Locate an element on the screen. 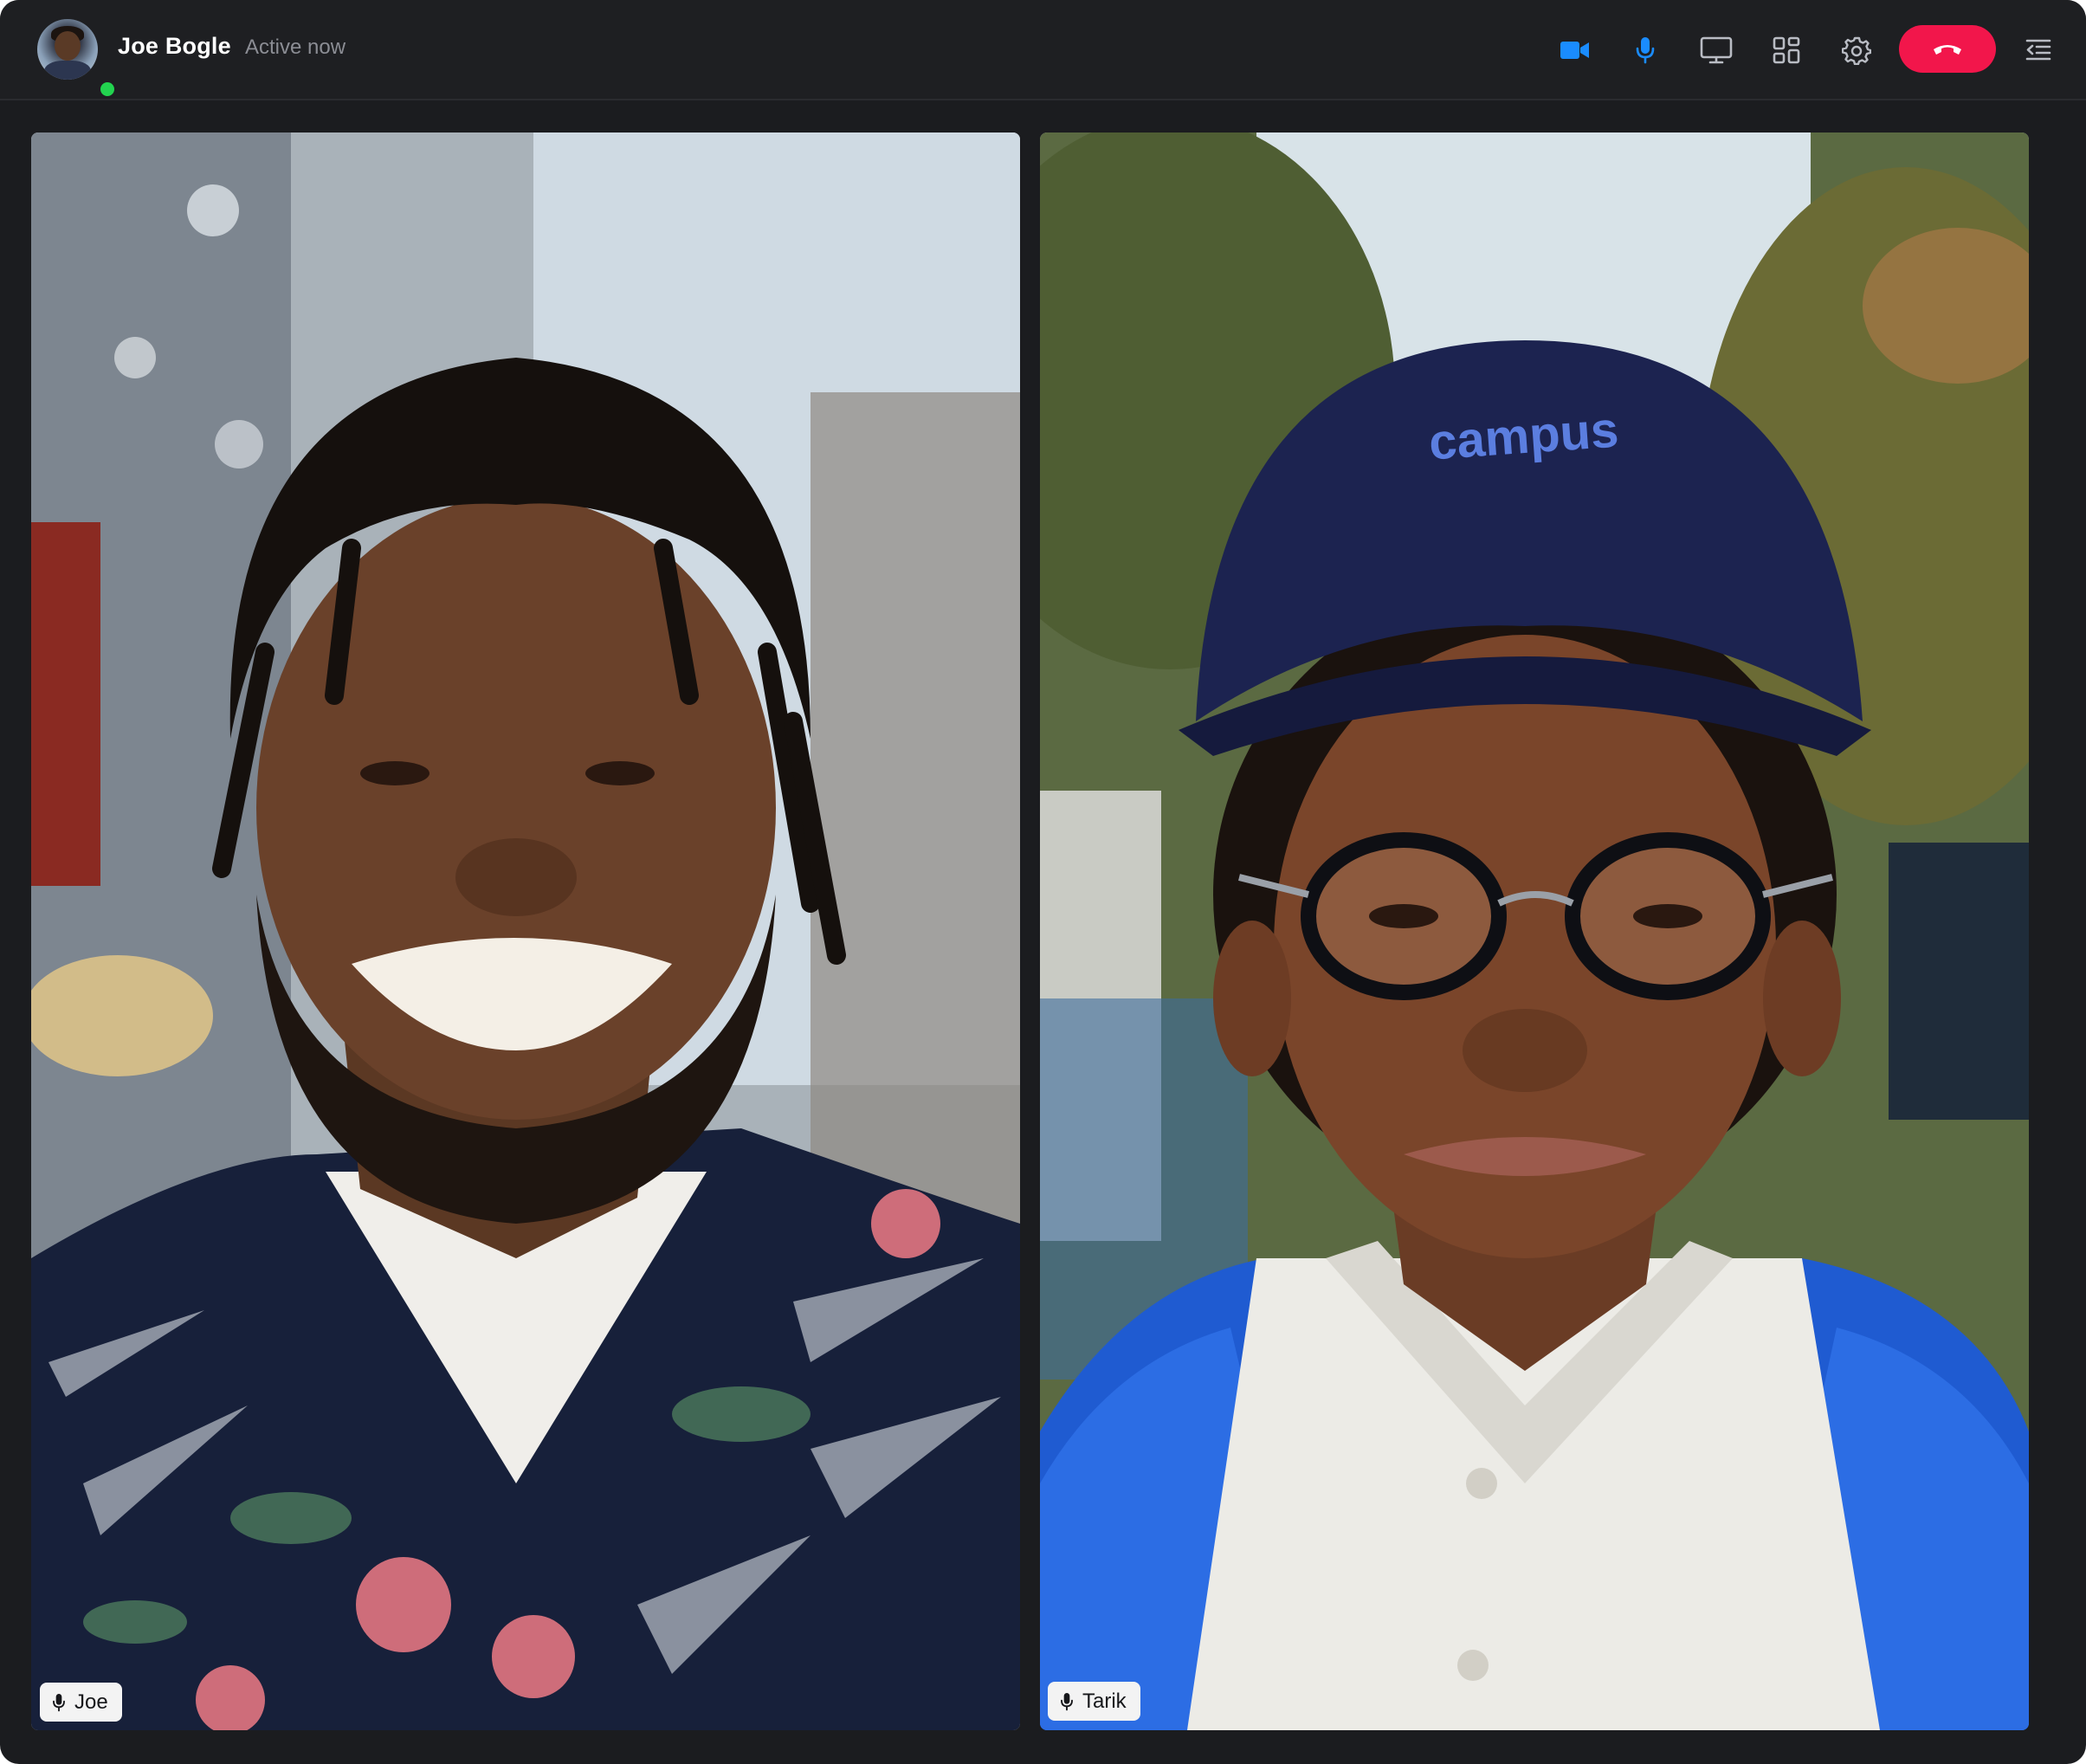  settings-button is located at coordinates (1856, 50).